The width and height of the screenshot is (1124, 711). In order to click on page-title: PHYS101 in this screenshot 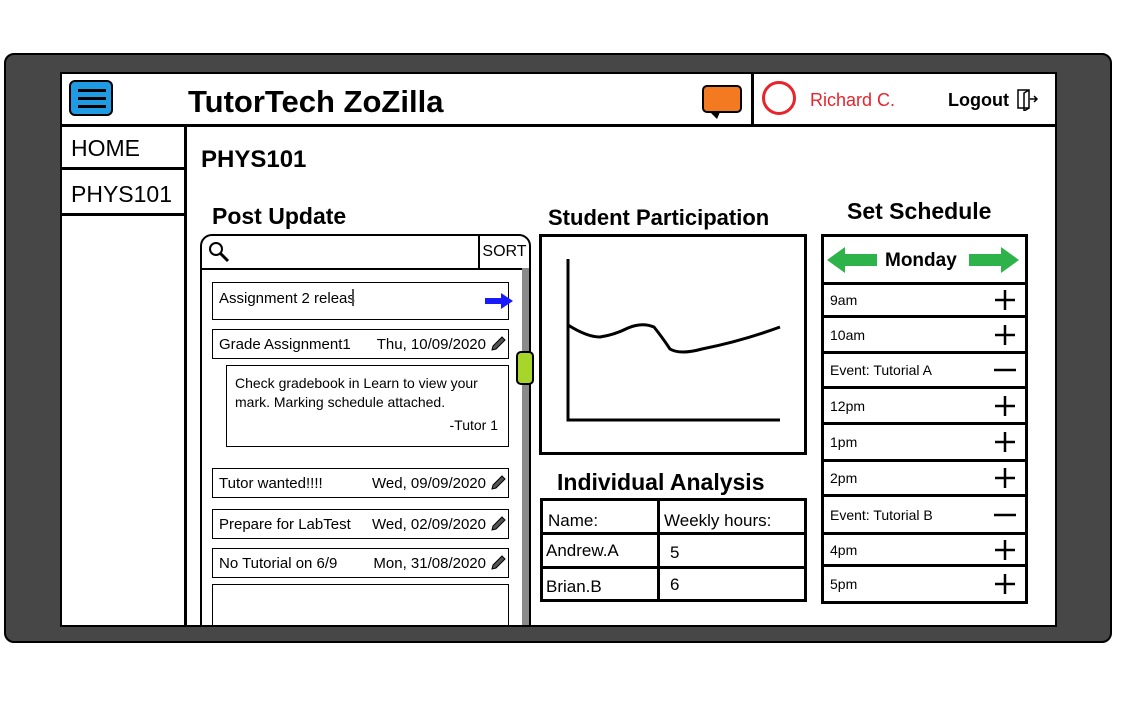, I will do `click(254, 159)`.